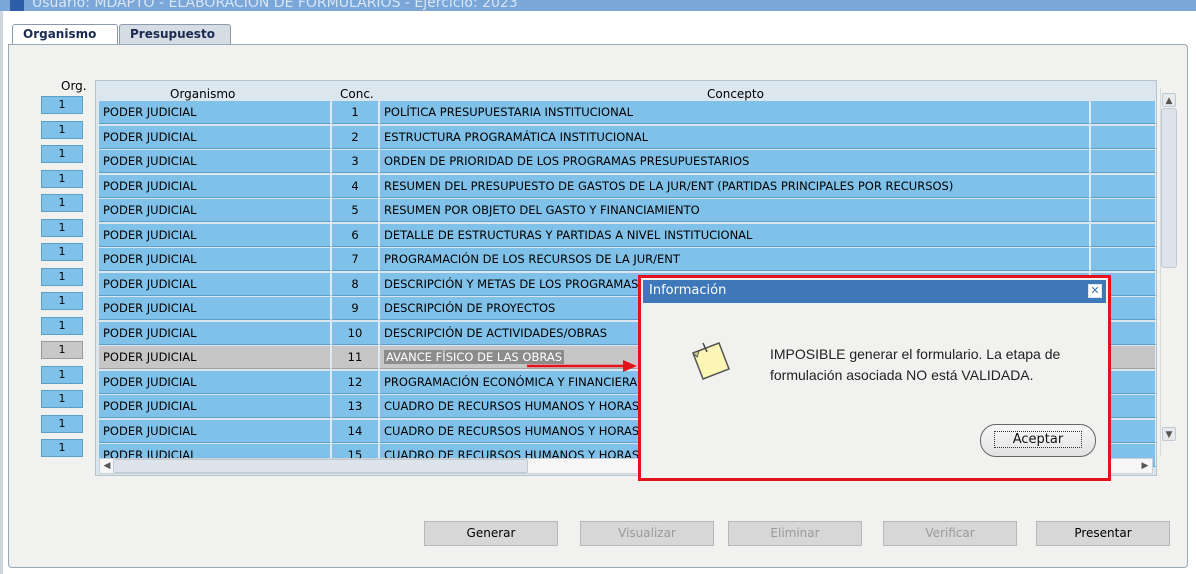 This screenshot has height=574, width=1196. Describe the element at coordinates (1, 292) in the screenshot. I see `window-left-border` at that location.